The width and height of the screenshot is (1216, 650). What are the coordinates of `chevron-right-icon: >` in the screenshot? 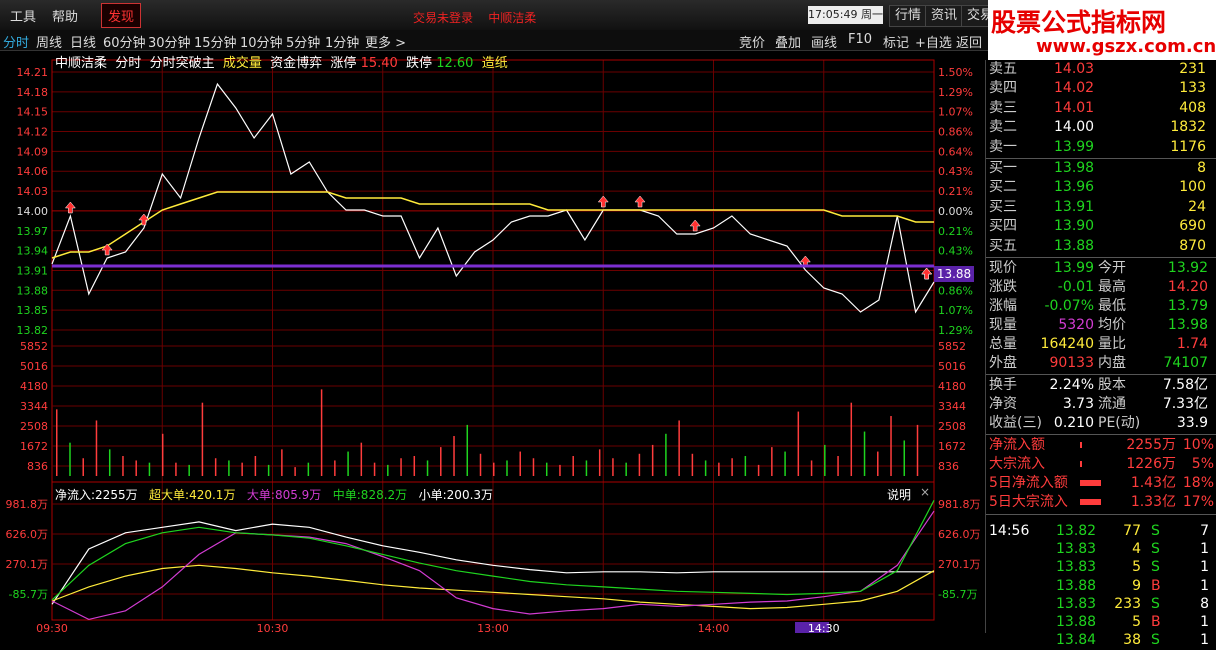 It's located at (401, 43).